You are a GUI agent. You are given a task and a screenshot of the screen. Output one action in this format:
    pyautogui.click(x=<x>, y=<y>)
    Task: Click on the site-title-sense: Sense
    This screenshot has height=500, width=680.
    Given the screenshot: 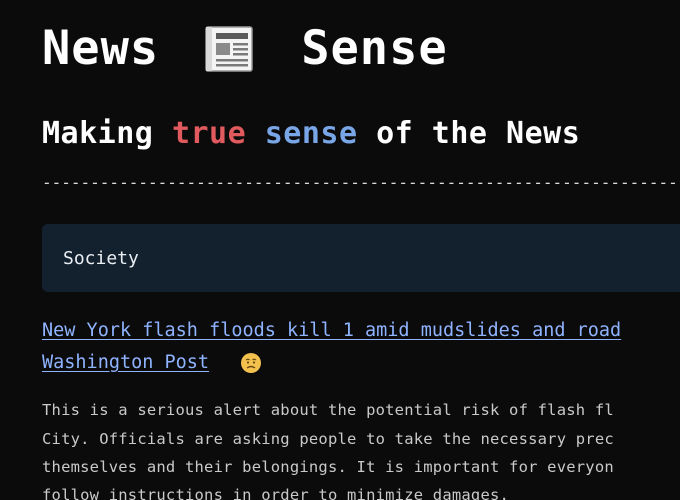 What is the action you would take?
    pyautogui.click(x=374, y=48)
    